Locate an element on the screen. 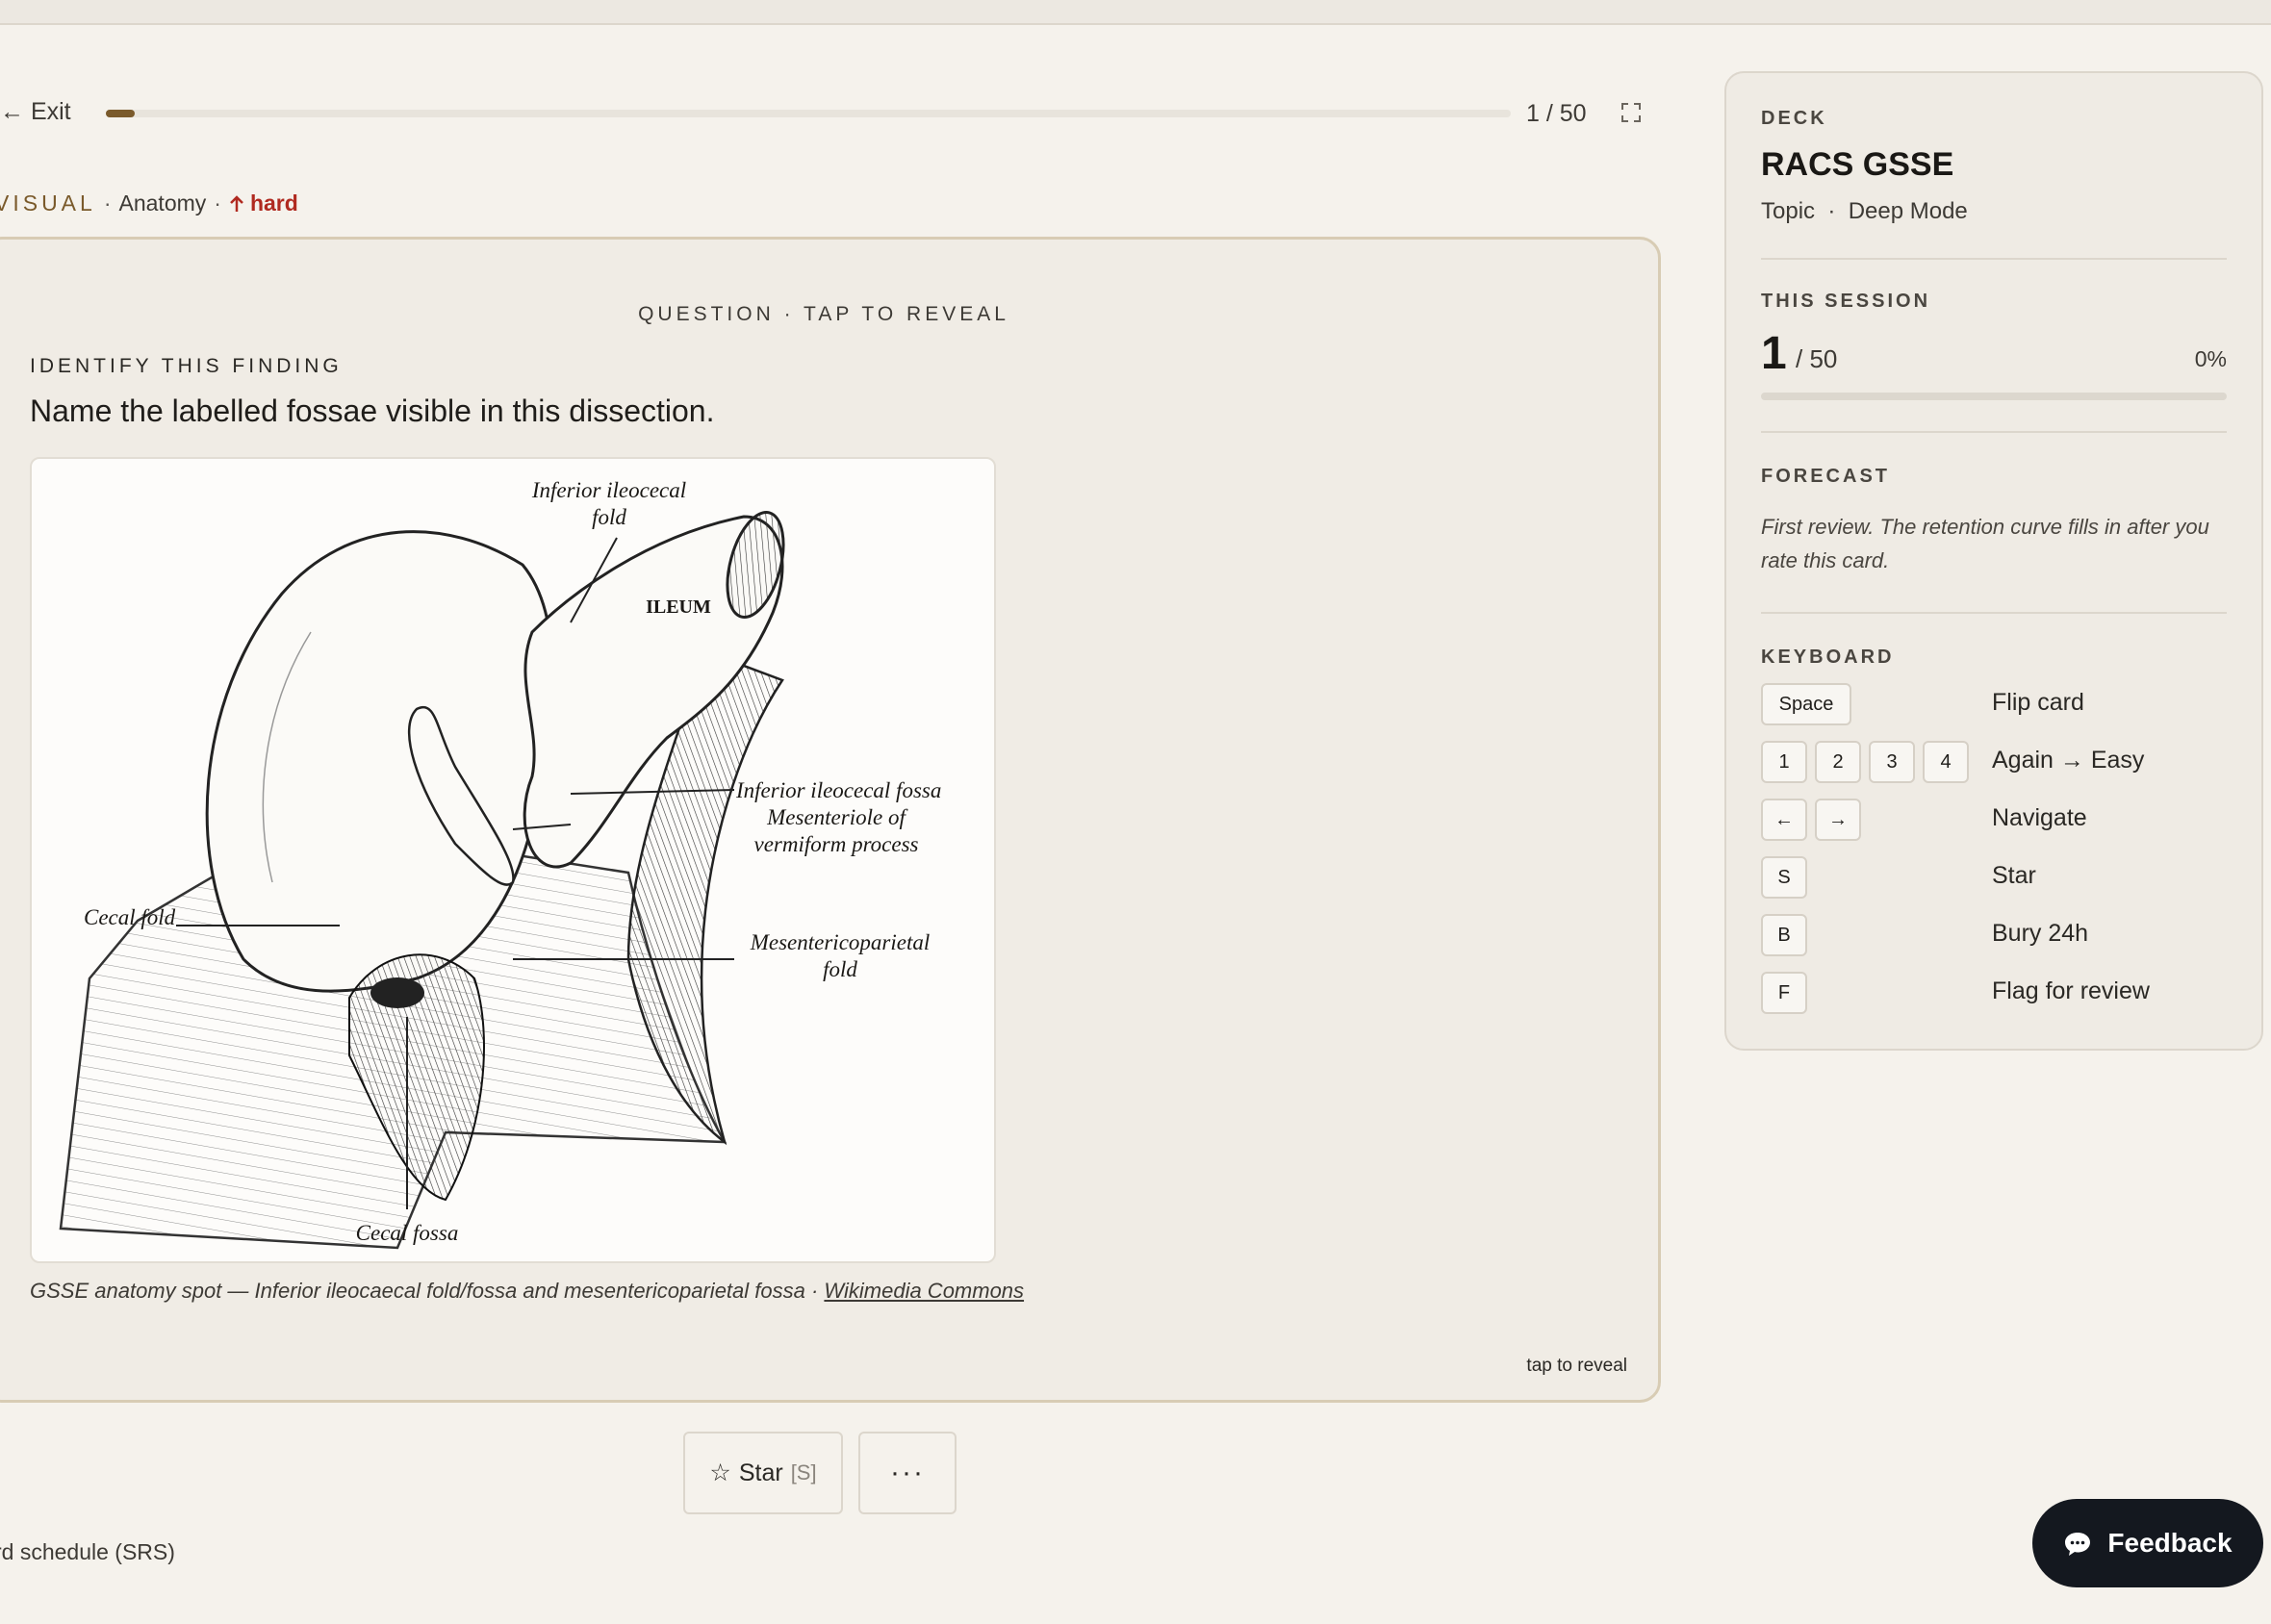 This screenshot has width=2271, height=1624. key-cap: → is located at coordinates (1838, 820).